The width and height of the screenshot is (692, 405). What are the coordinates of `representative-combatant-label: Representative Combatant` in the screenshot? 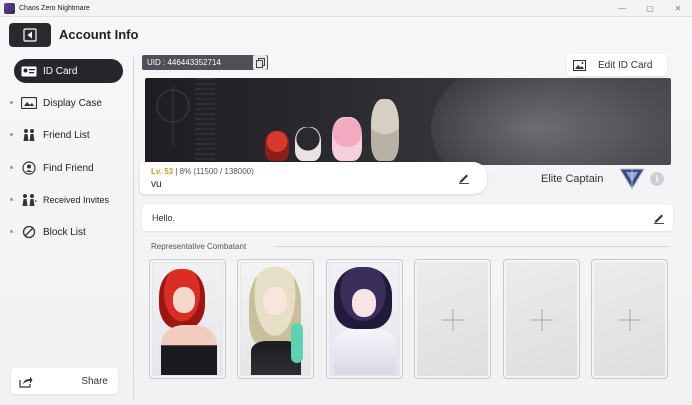 It's located at (199, 246).